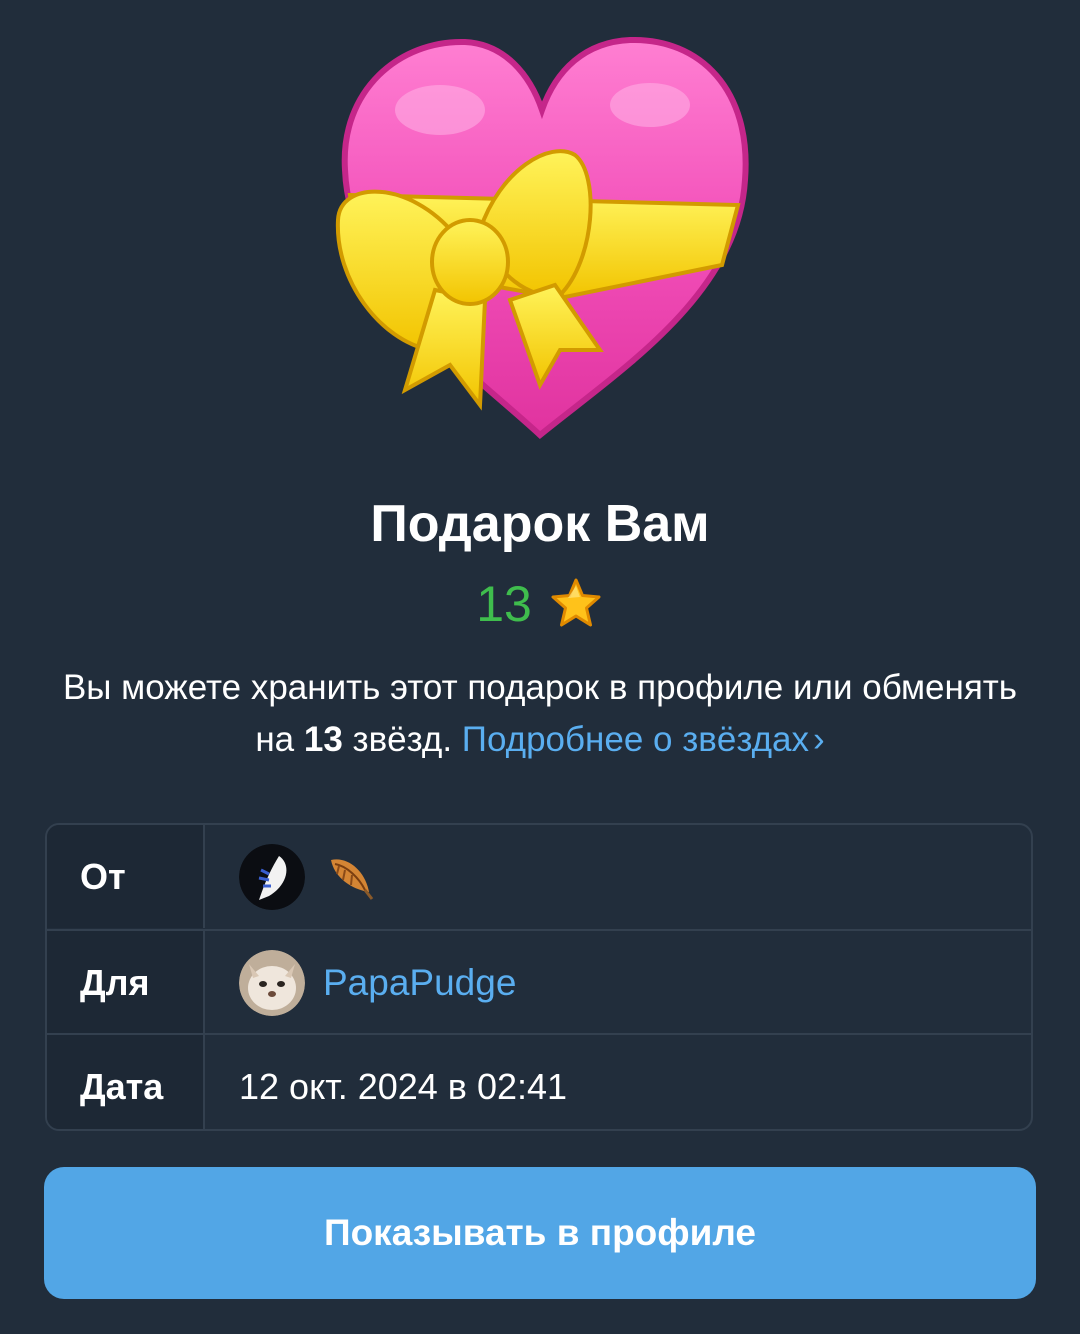  What do you see at coordinates (819, 740) in the screenshot?
I see `chevron-right-icon: ›` at bounding box center [819, 740].